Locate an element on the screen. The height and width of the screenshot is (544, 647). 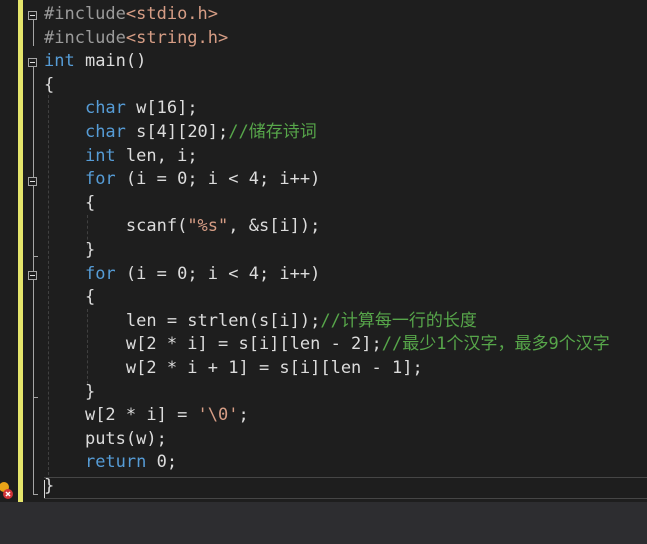
glyph-margin is located at coordinates (9, 251).